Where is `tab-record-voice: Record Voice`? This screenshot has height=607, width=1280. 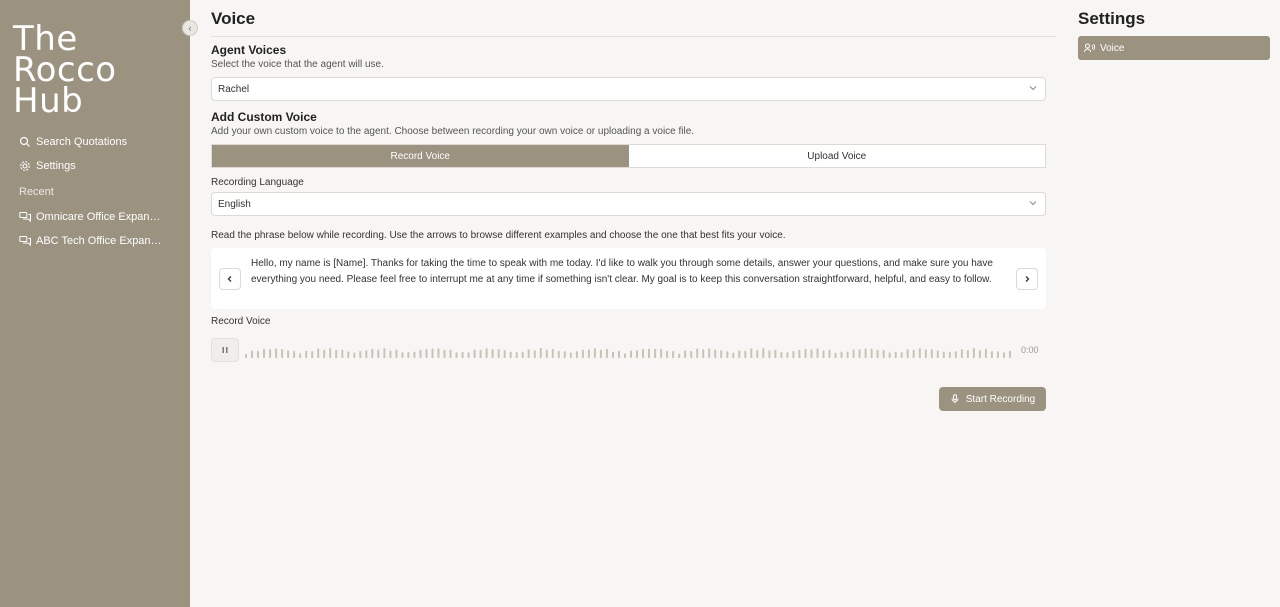 tab-record-voice: Record Voice is located at coordinates (420, 156).